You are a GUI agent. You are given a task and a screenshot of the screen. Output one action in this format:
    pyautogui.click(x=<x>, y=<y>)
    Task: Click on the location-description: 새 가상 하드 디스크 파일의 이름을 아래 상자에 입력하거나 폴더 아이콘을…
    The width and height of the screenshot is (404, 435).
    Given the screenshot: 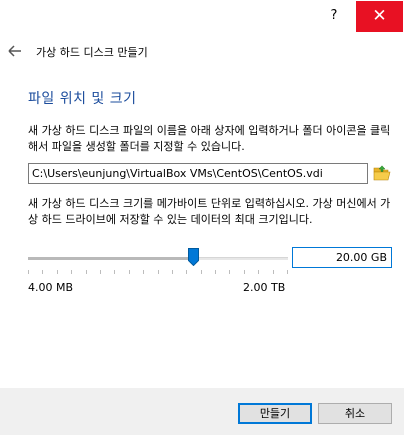 What is the action you would take?
    pyautogui.click(x=209, y=138)
    